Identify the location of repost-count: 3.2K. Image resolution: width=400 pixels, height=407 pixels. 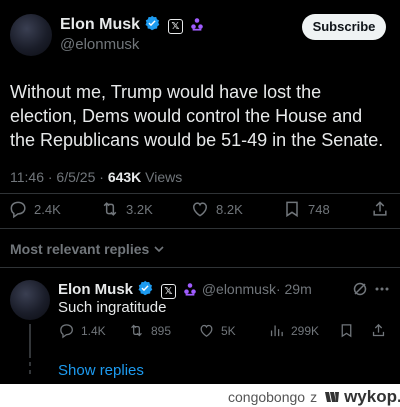
(139, 209).